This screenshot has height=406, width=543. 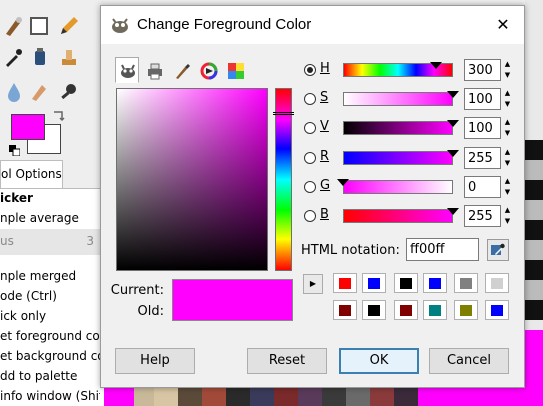 I want to click on cancel-button: Cancel, so click(x=469, y=361).